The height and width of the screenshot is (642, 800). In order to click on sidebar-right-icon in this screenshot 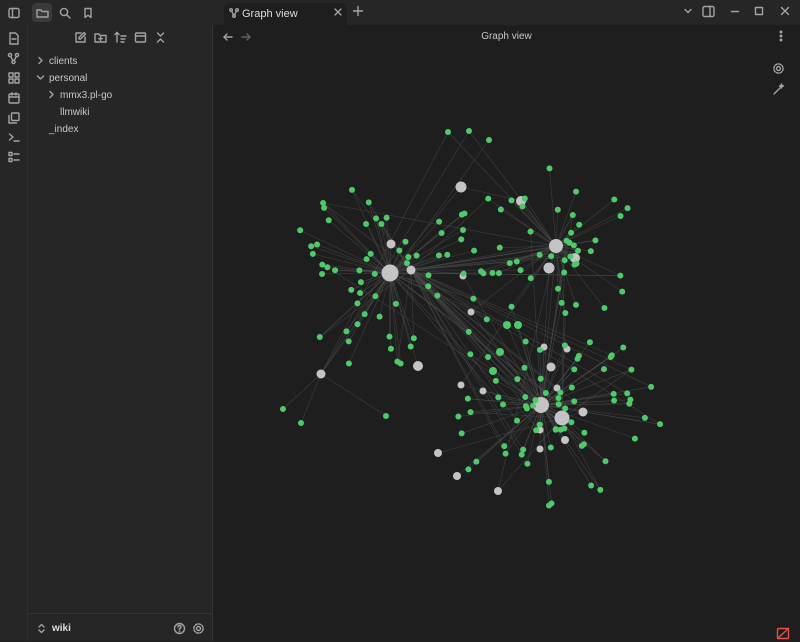, I will do `click(708, 11)`.